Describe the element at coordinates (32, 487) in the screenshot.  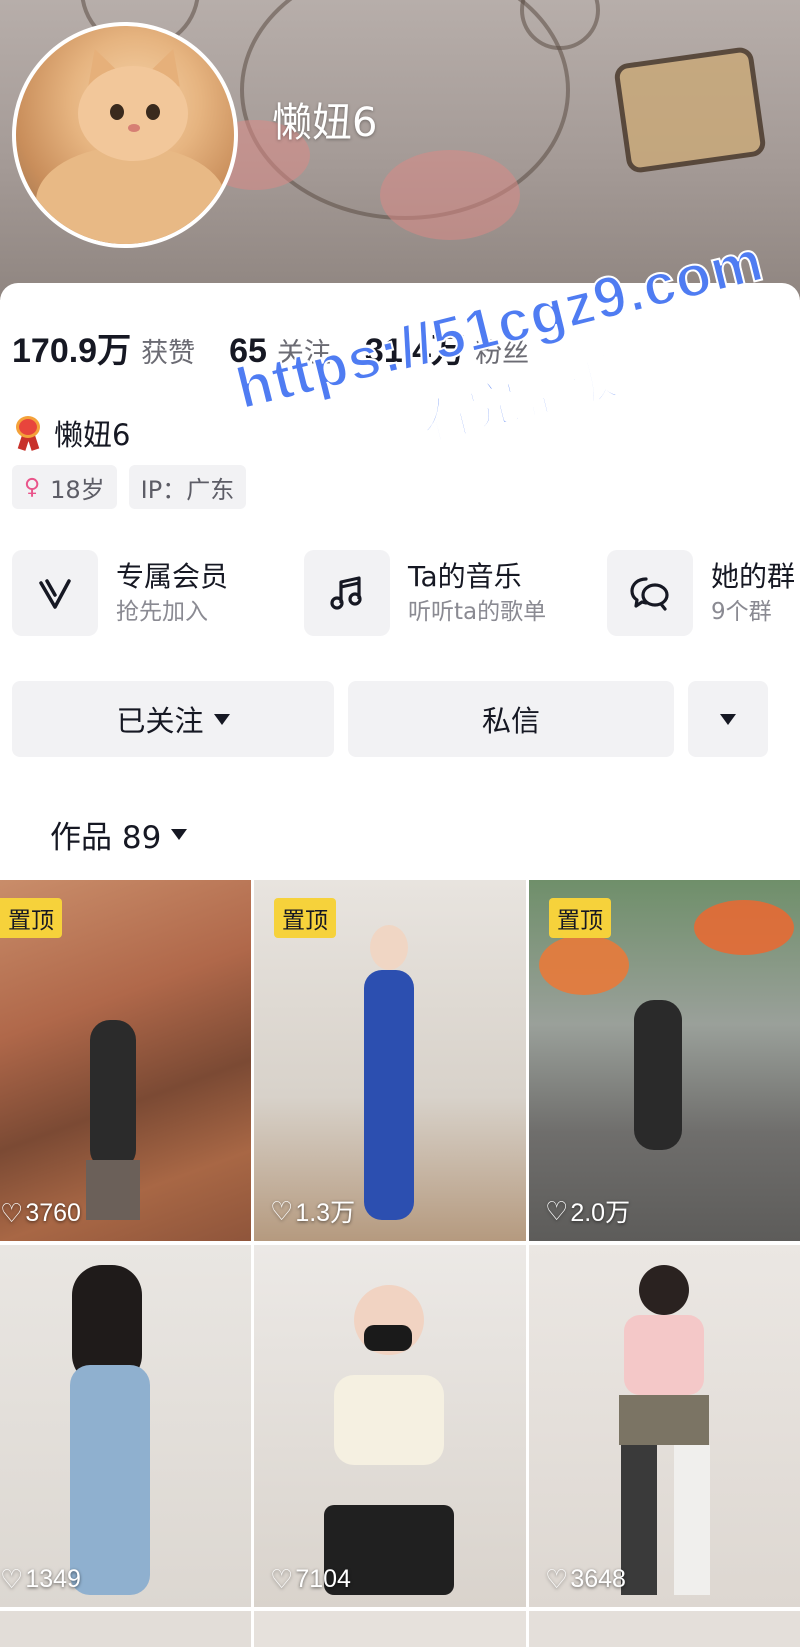
I see `female-icon: ♀` at that location.